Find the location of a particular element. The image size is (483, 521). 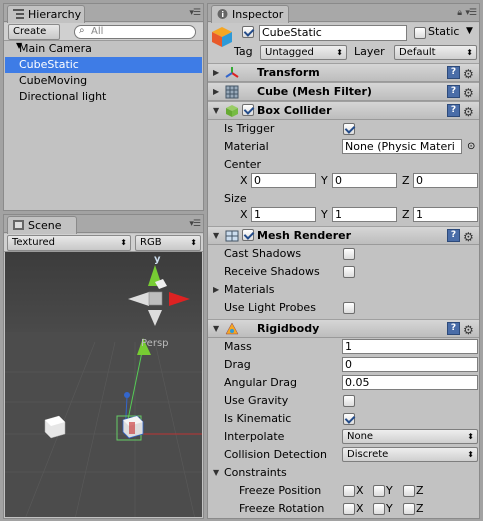

search-placeholder: All is located at coordinates (97, 31).